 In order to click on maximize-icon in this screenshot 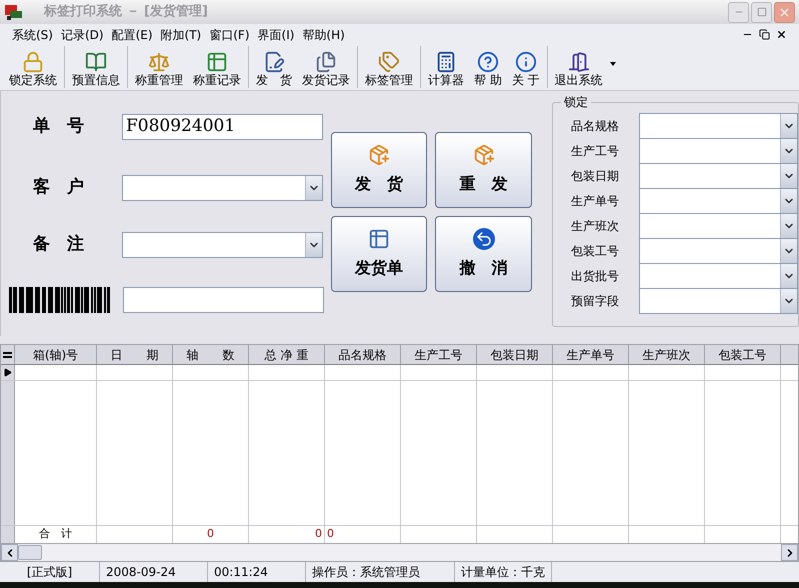, I will do `click(761, 12)`.